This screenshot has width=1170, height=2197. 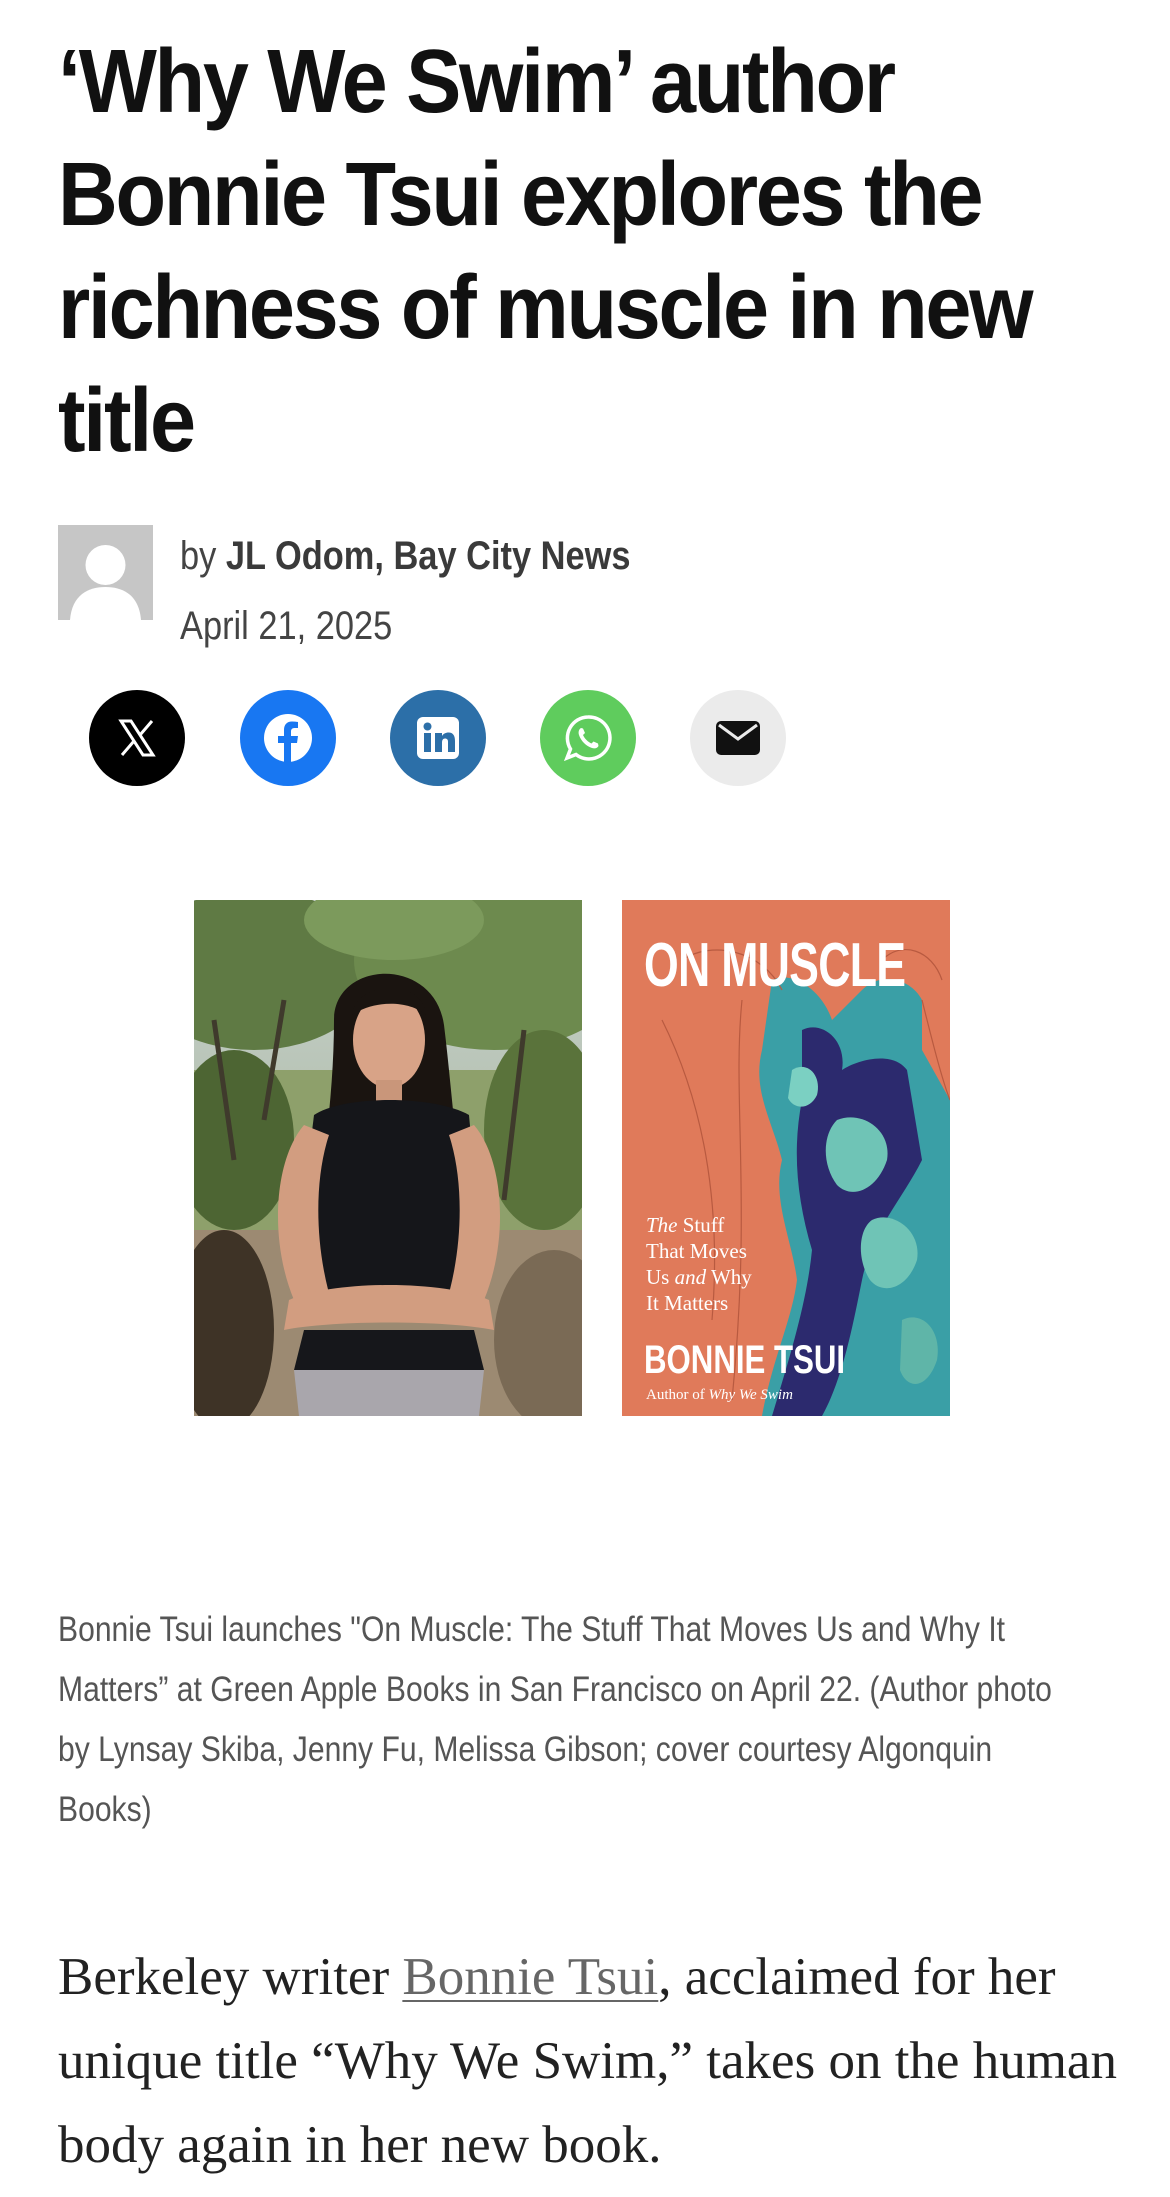 I want to click on share-bar, so click(x=585, y=740).